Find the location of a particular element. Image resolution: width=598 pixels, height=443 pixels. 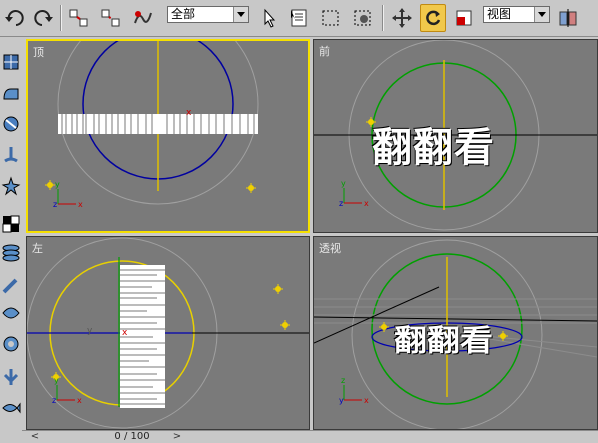

viewport-label: 前 is located at coordinates (324, 51).